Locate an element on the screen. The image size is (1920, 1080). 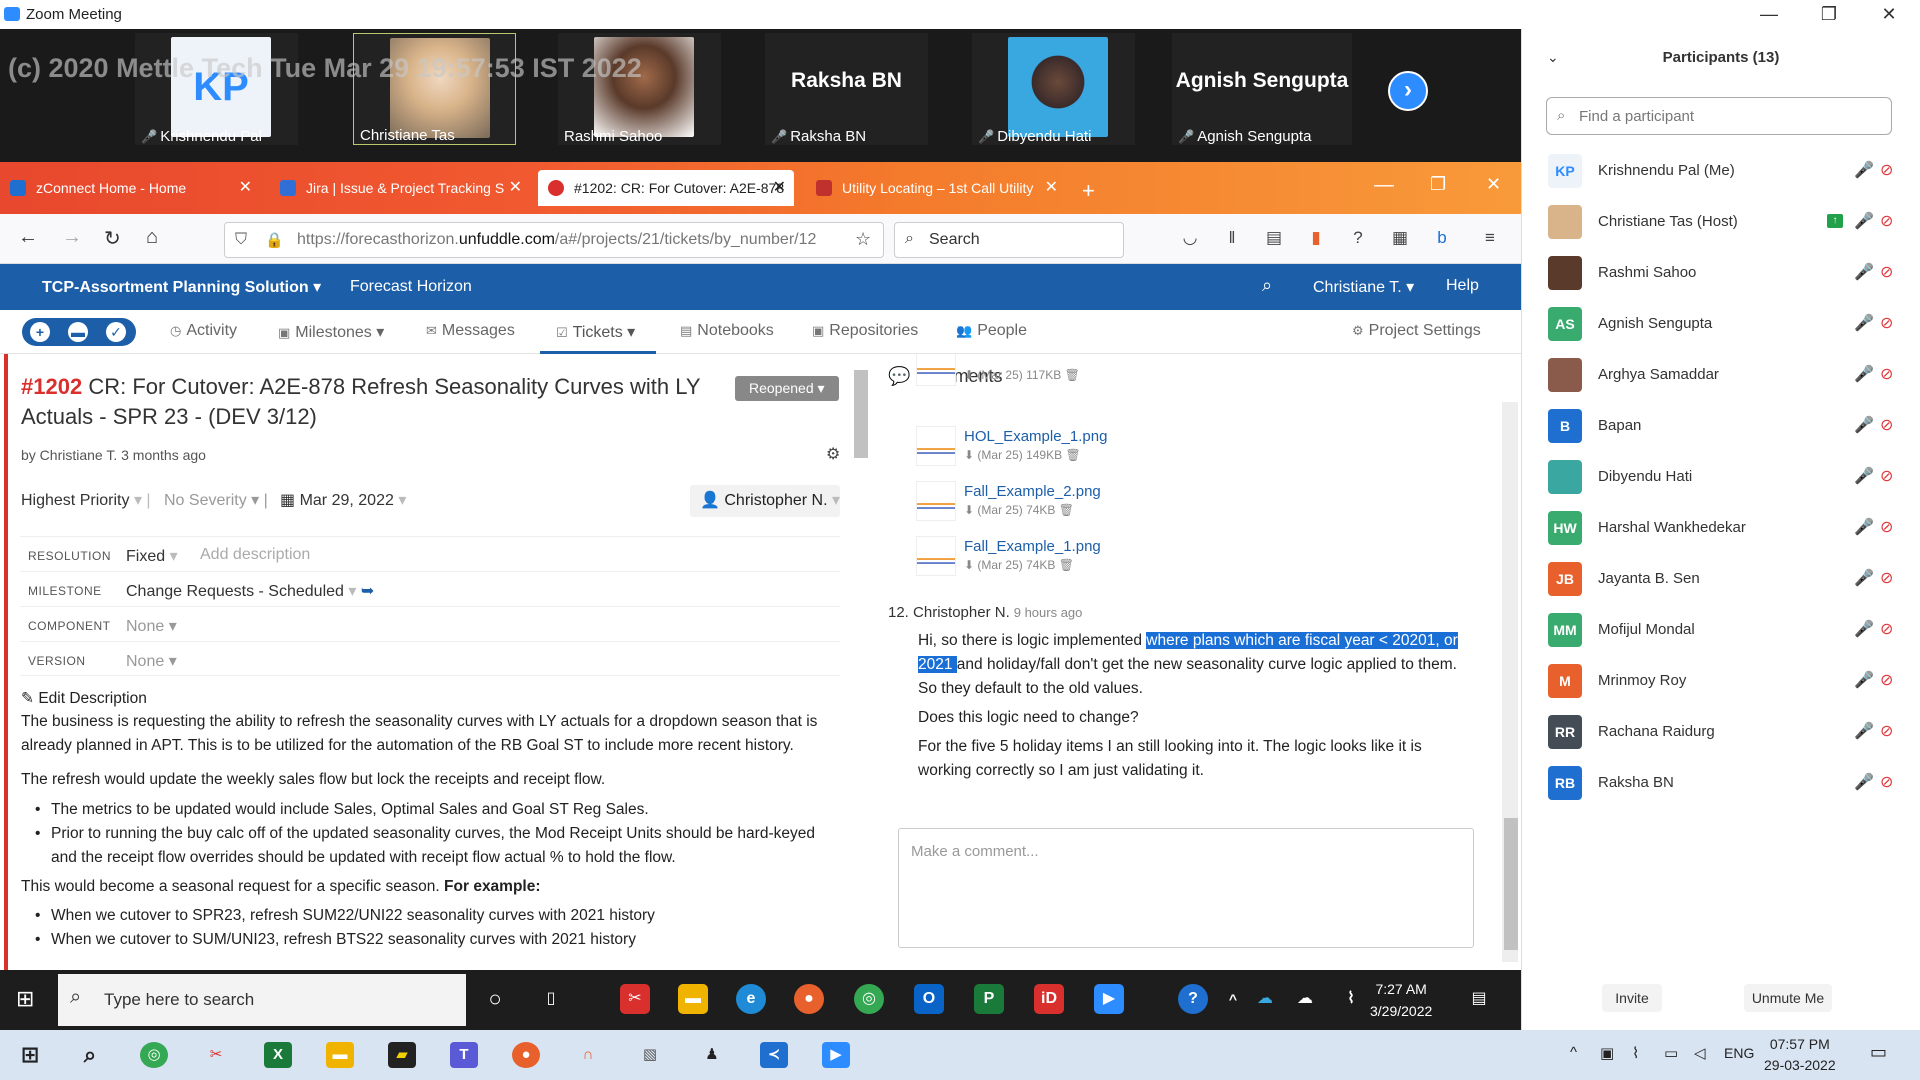
version-selector: None ▾ is located at coordinates (151, 661).